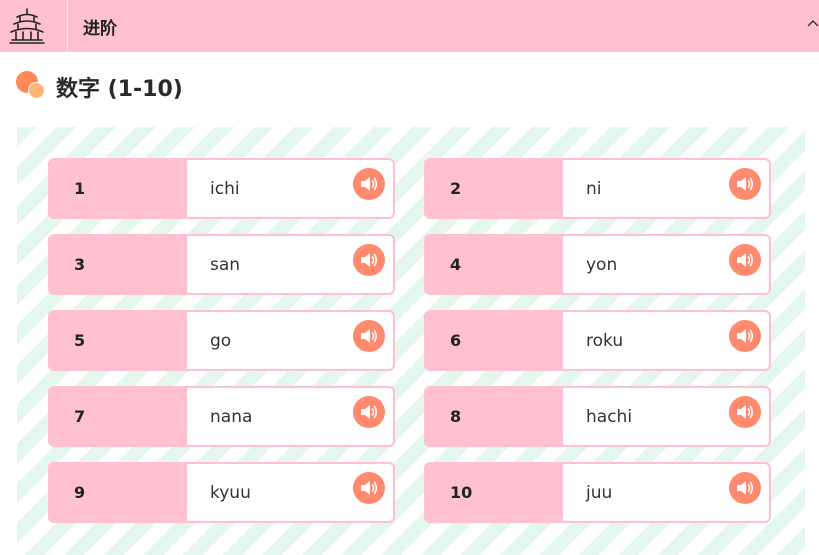 This screenshot has width=819, height=555. I want to click on number-card: 9 kyuu, so click(221, 492).